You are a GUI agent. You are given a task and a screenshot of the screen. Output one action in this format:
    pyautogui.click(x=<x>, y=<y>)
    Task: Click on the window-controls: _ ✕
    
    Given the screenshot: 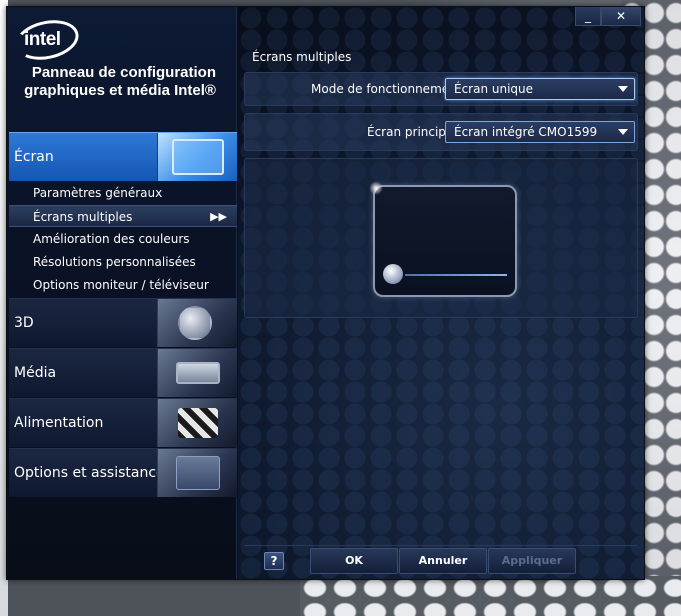 What is the action you would take?
    pyautogui.click(x=608, y=17)
    